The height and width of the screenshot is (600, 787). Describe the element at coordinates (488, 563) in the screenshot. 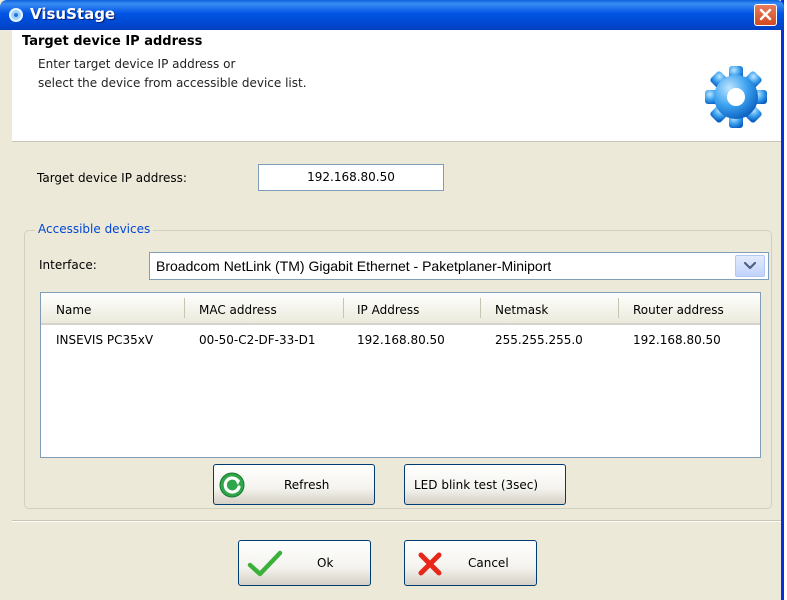

I see `cancel-label: Cancel` at that location.